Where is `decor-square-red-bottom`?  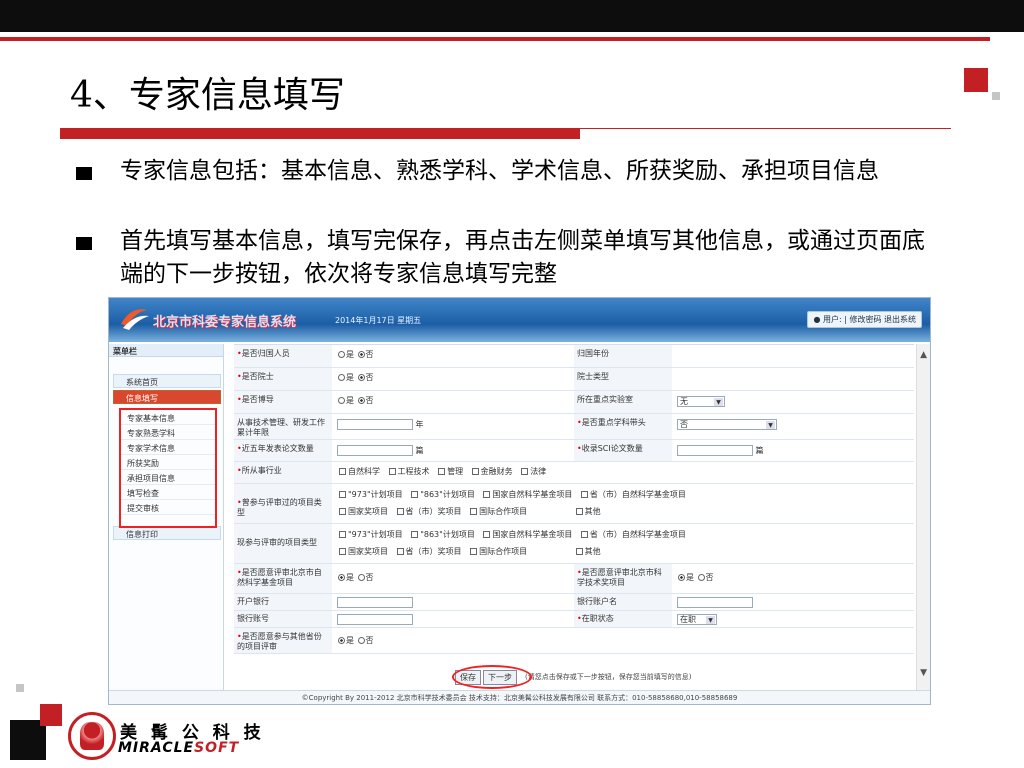
decor-square-red-bottom is located at coordinates (51, 715).